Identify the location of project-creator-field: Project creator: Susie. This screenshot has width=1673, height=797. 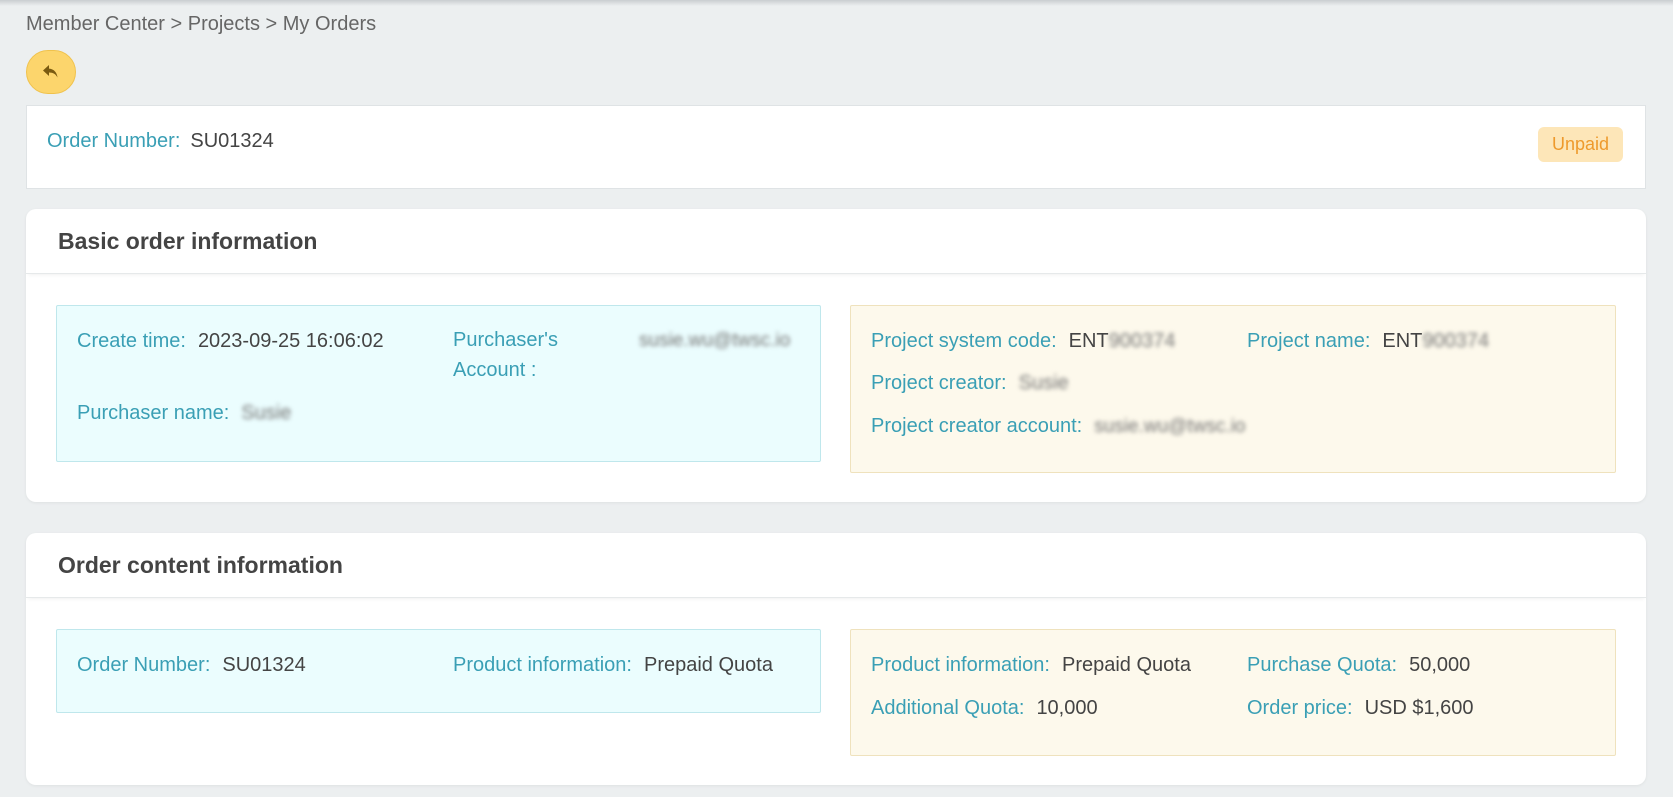
(970, 383).